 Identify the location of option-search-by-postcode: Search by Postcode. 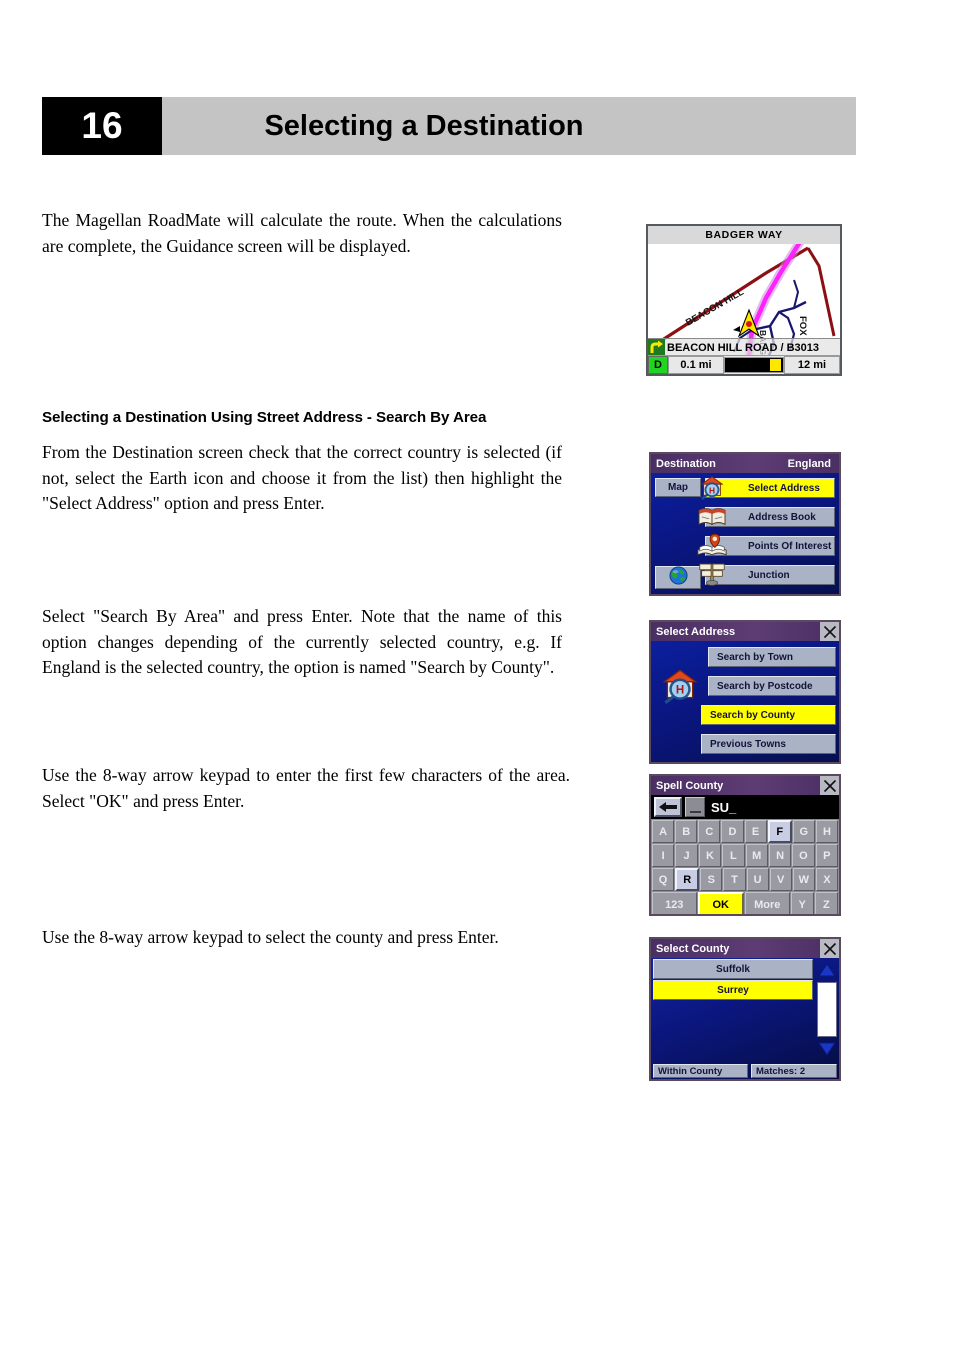
(772, 686).